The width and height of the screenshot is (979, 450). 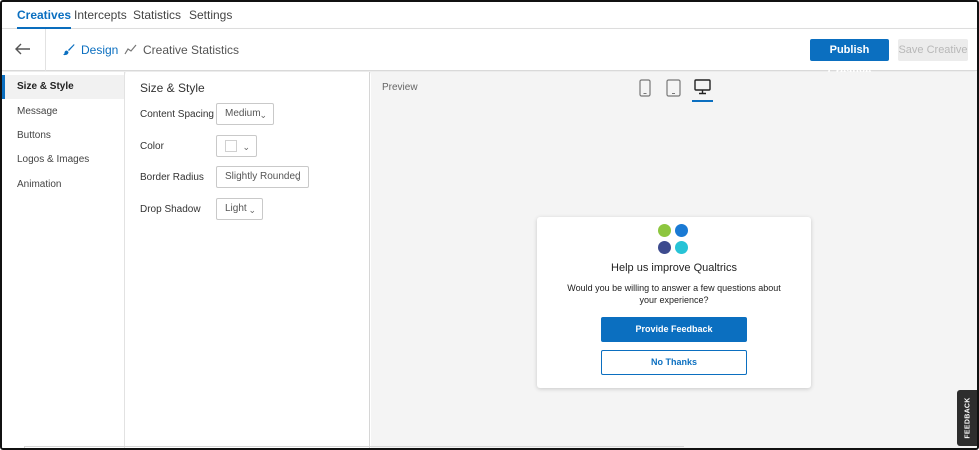 What do you see at coordinates (674, 268) in the screenshot?
I see `card-title: Help us improve Qualtrics` at bounding box center [674, 268].